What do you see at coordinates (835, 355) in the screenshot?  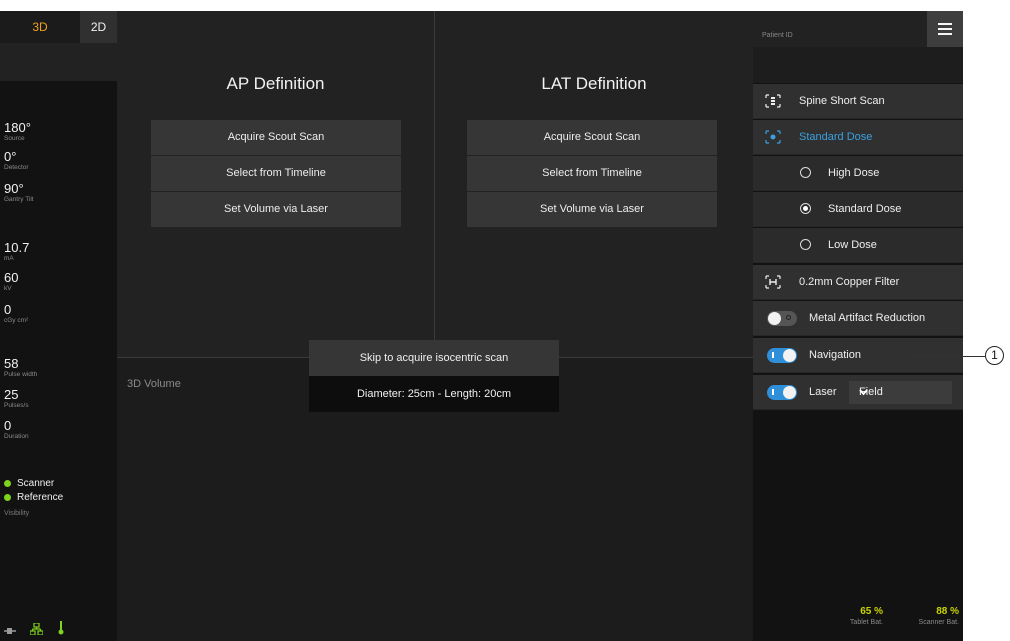 I see `navigation-label: Navigation` at bounding box center [835, 355].